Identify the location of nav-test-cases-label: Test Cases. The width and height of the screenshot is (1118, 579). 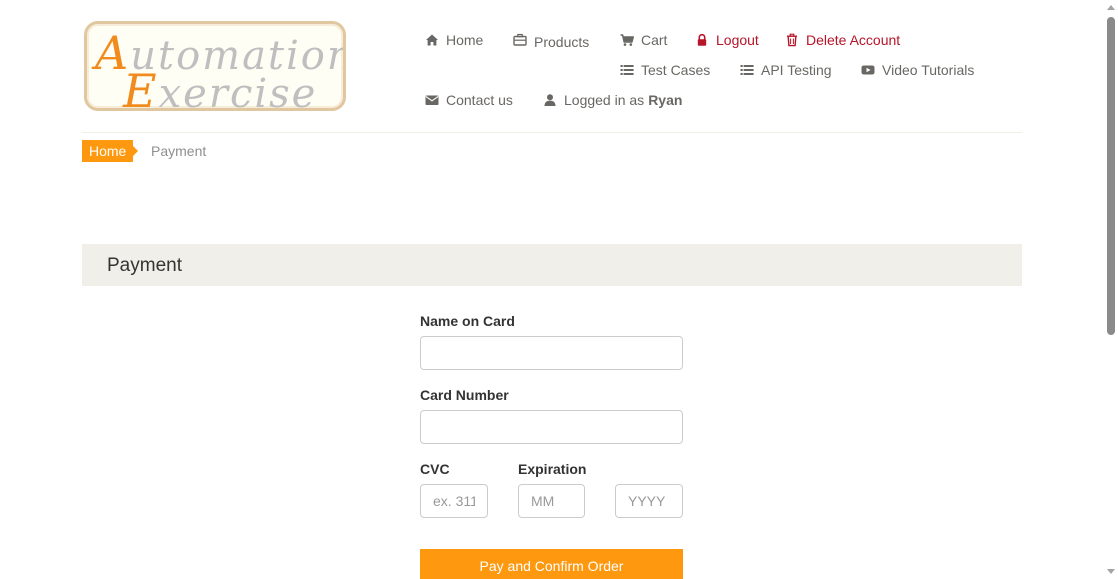
(676, 70).